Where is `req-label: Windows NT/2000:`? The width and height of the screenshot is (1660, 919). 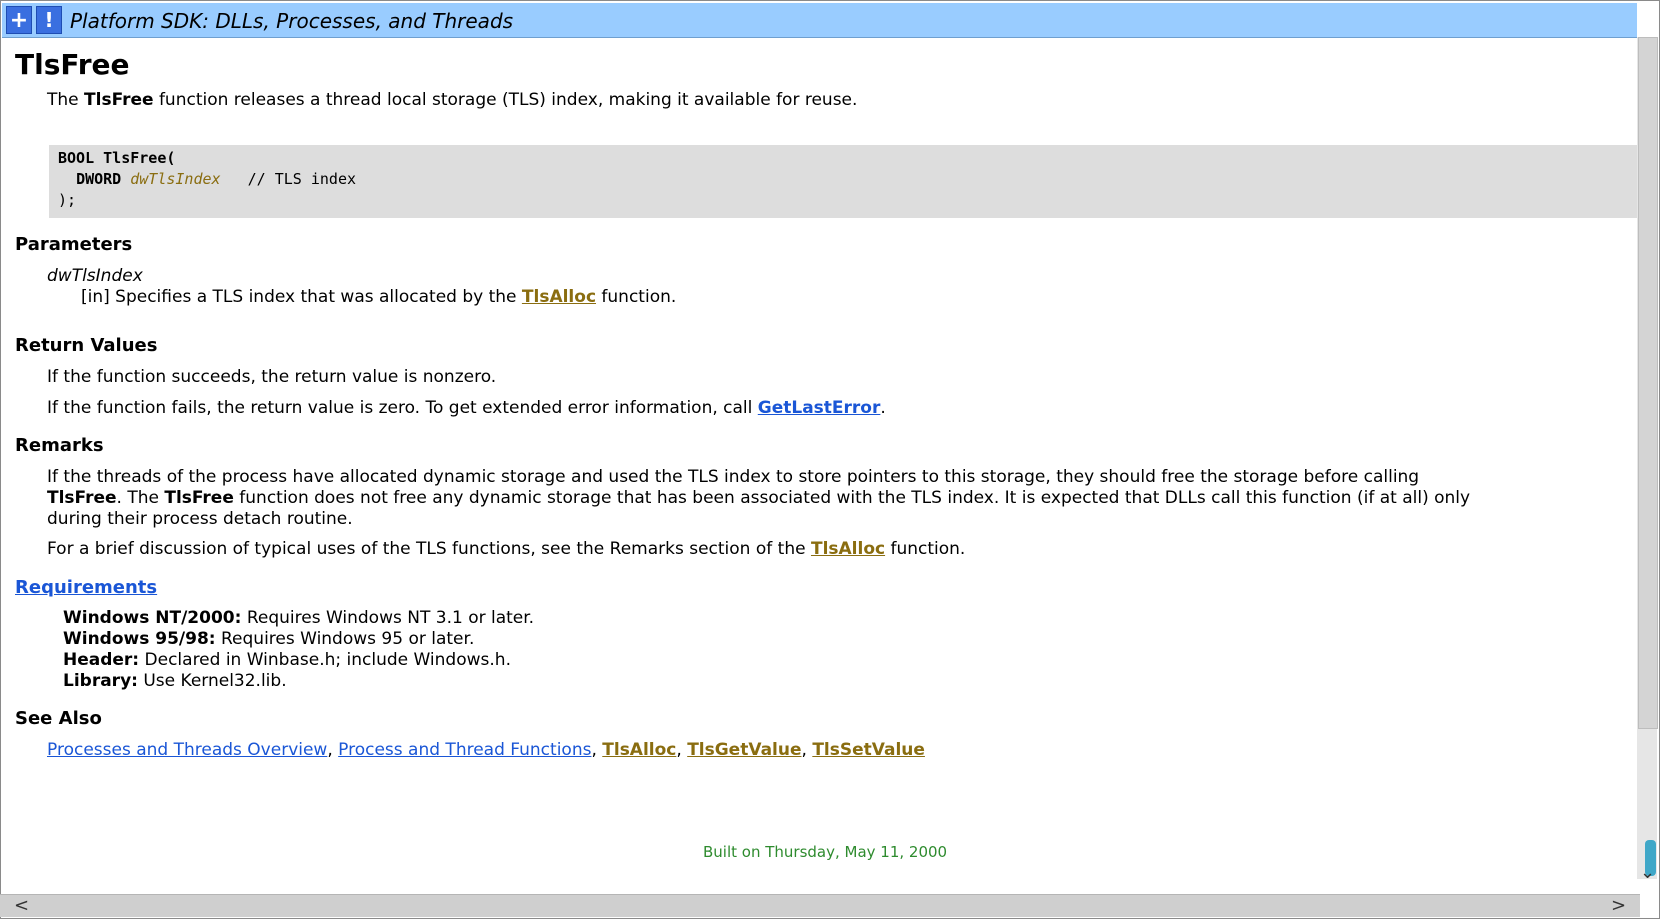 req-label: Windows NT/2000: is located at coordinates (152, 618).